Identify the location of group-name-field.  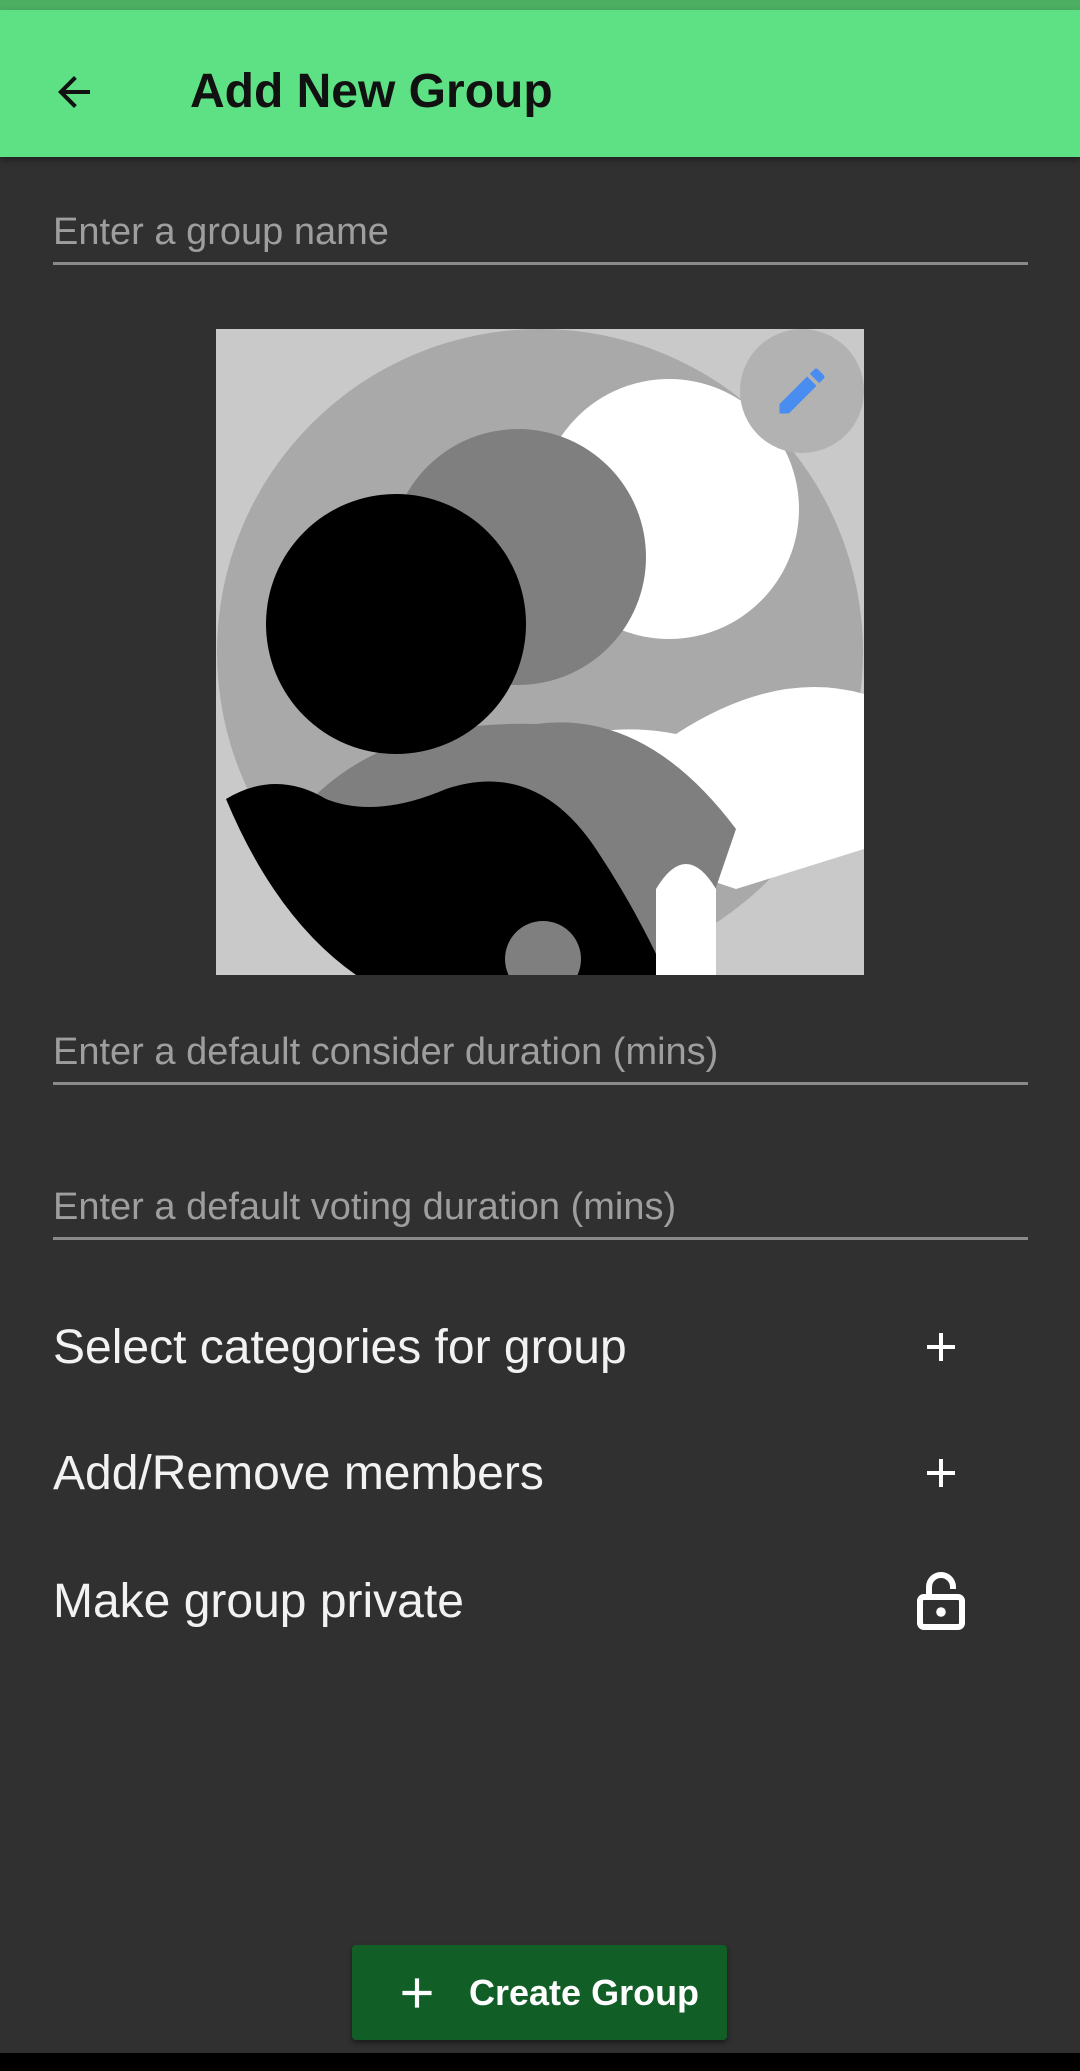
(540, 233).